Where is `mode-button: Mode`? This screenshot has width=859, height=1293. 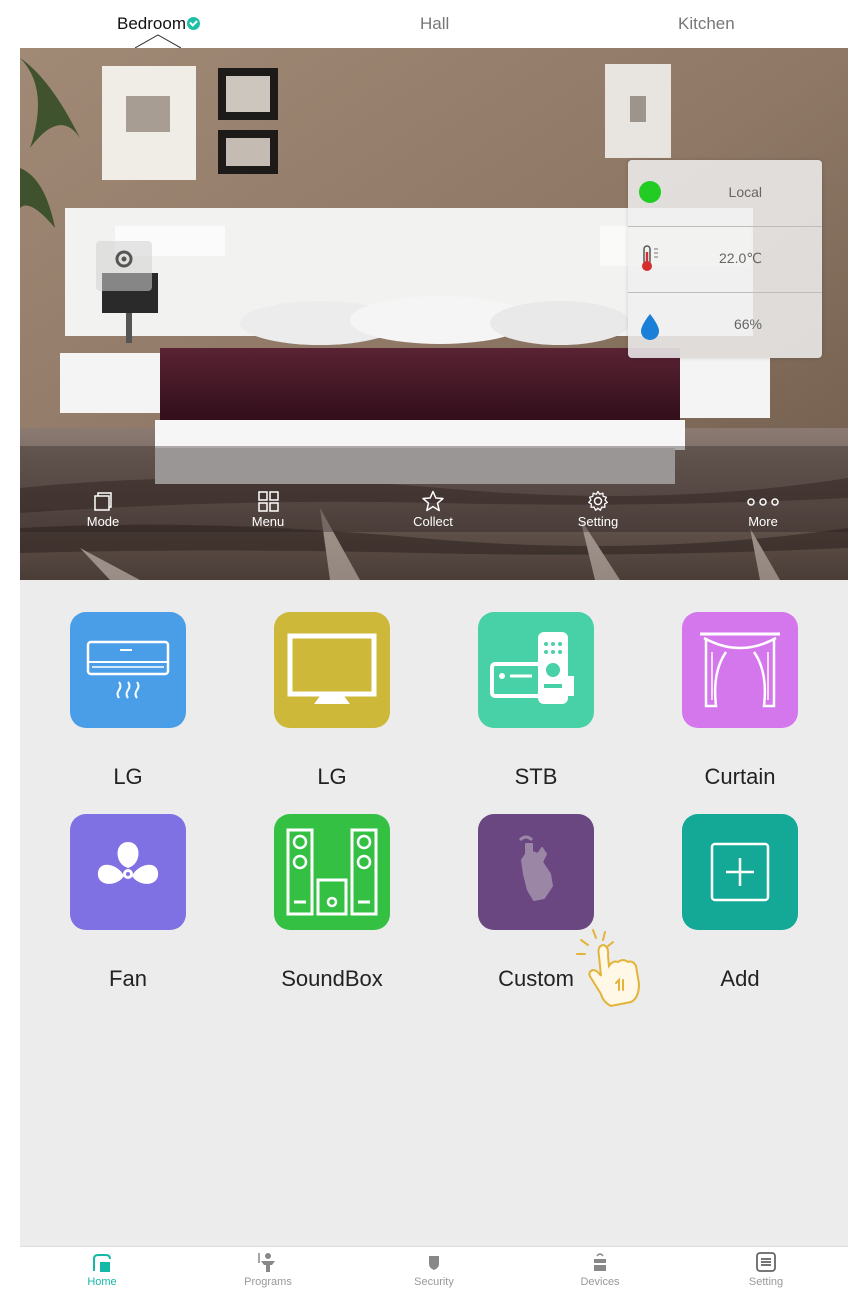 mode-button: Mode is located at coordinates (103, 509).